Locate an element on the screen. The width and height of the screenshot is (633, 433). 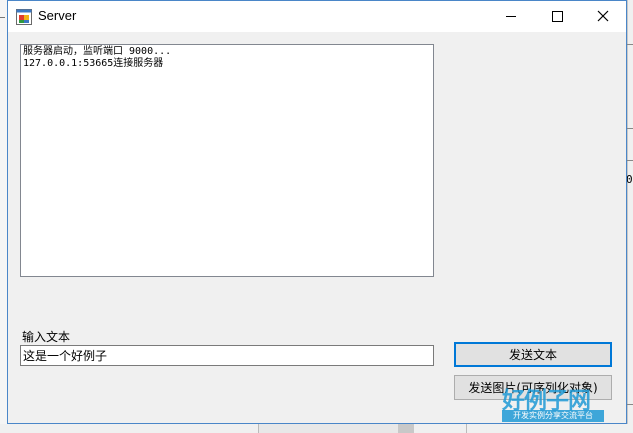
send-text-button: 发送文本 is located at coordinates (533, 354).